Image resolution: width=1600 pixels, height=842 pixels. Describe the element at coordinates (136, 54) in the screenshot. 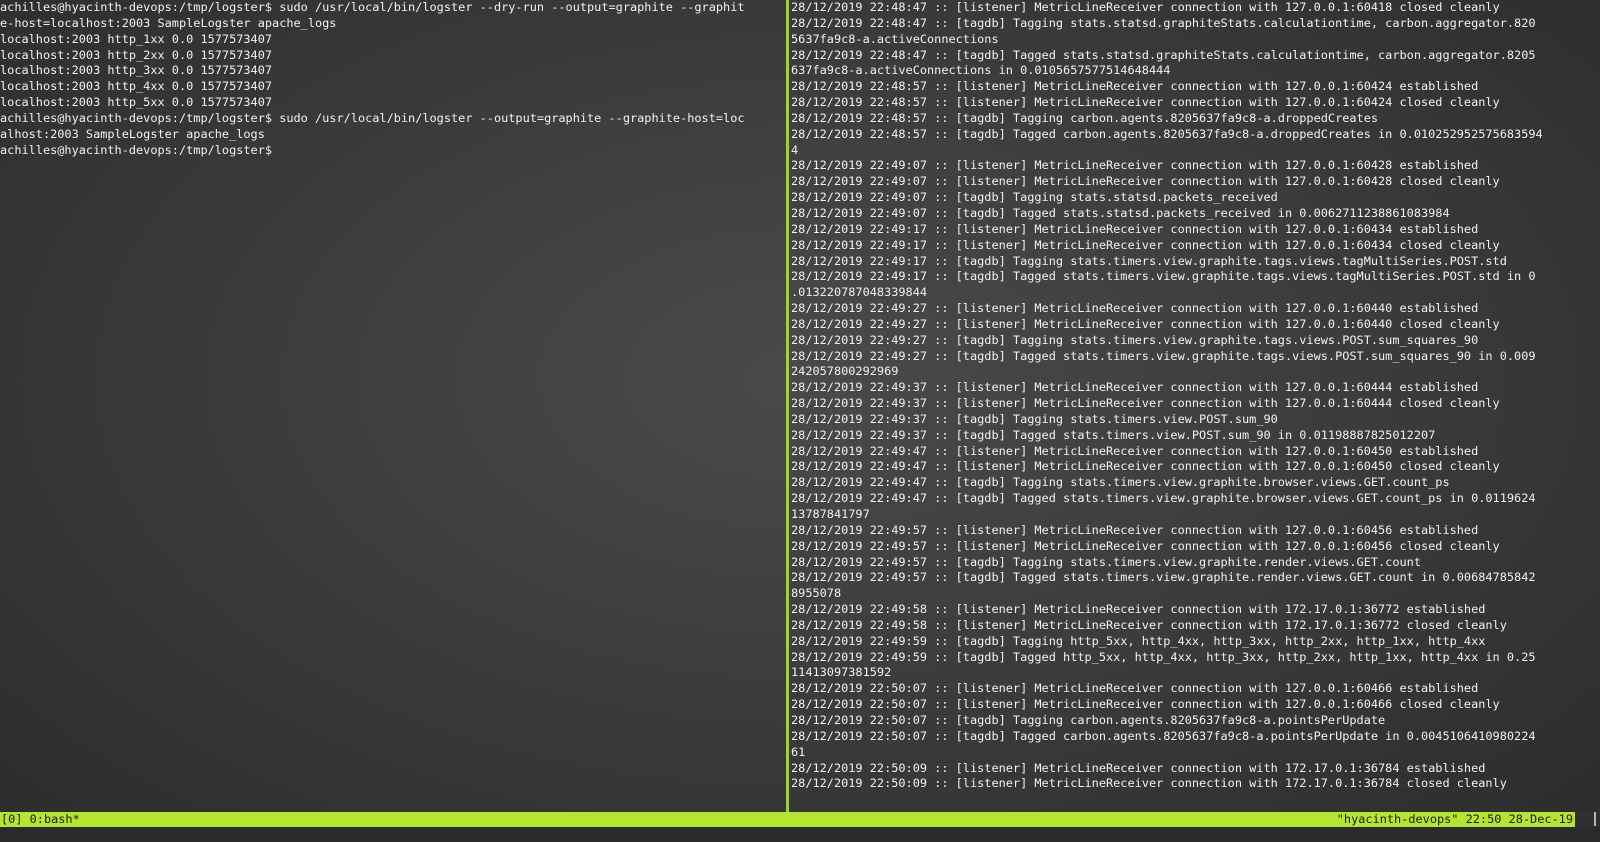

I see `terminal-line: localhost:2003 http_2xx 0.0 1577573407` at that location.